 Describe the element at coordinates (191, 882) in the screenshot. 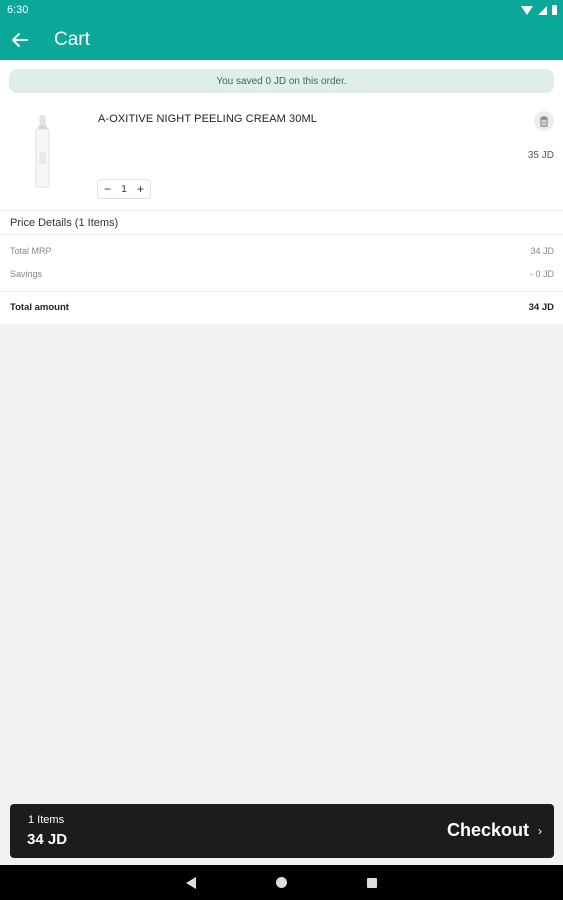

I see `nav-back-icon` at that location.